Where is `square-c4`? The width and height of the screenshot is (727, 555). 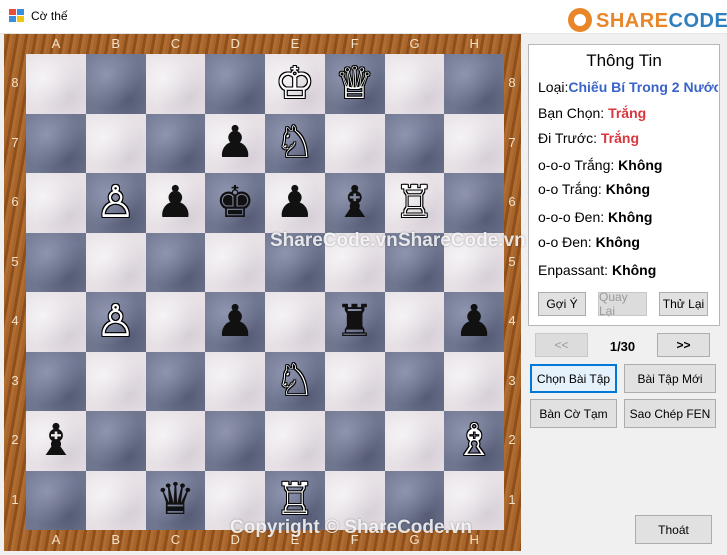
square-c4 is located at coordinates (175, 322).